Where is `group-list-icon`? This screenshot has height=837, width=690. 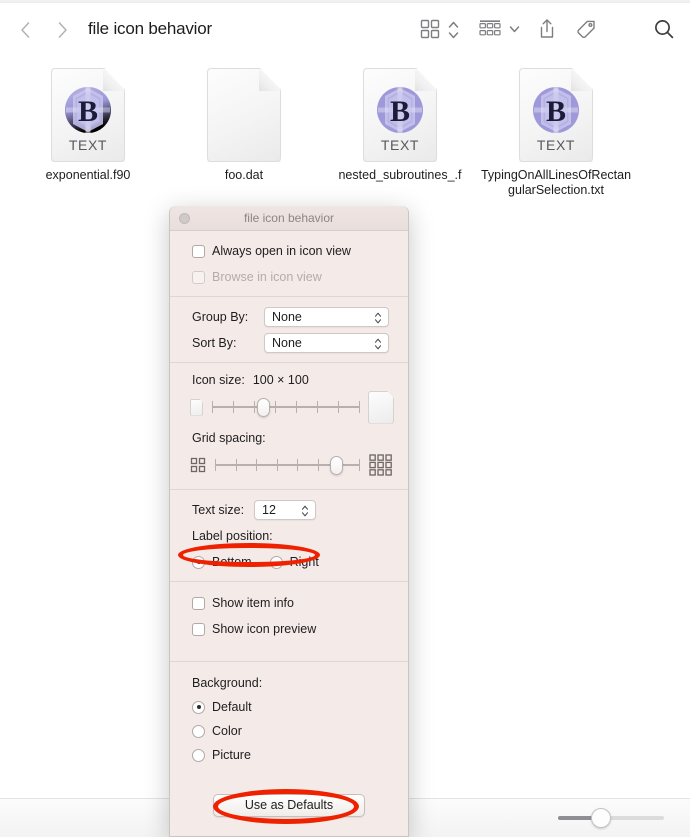
group-list-icon is located at coordinates (490, 29).